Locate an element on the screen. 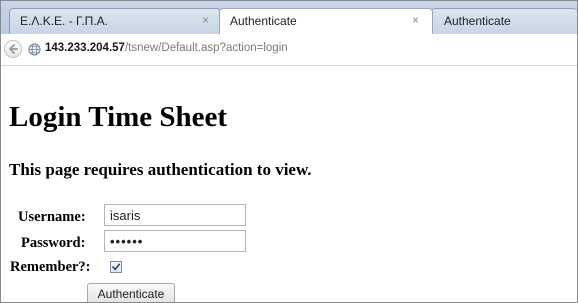 The height and width of the screenshot is (303, 578). authenticate-button: Authenticate is located at coordinates (131, 292).